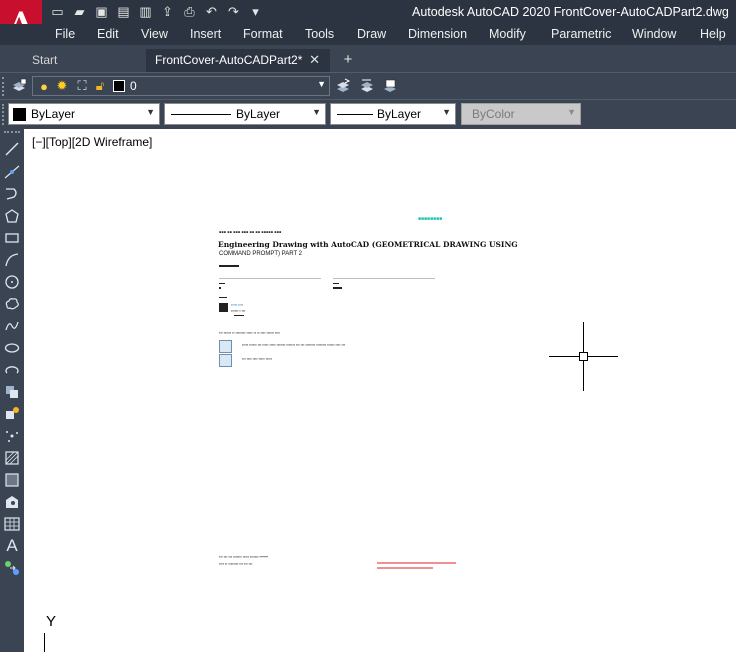  What do you see at coordinates (12, 568) in the screenshot?
I see `add-selected-tool-icon` at bounding box center [12, 568].